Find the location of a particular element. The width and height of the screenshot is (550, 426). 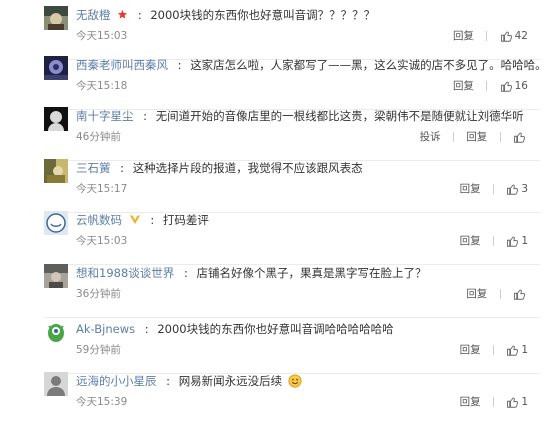

comment-text: 2000块钱的东西你也好意叫音调？？？？？ is located at coordinates (263, 15).